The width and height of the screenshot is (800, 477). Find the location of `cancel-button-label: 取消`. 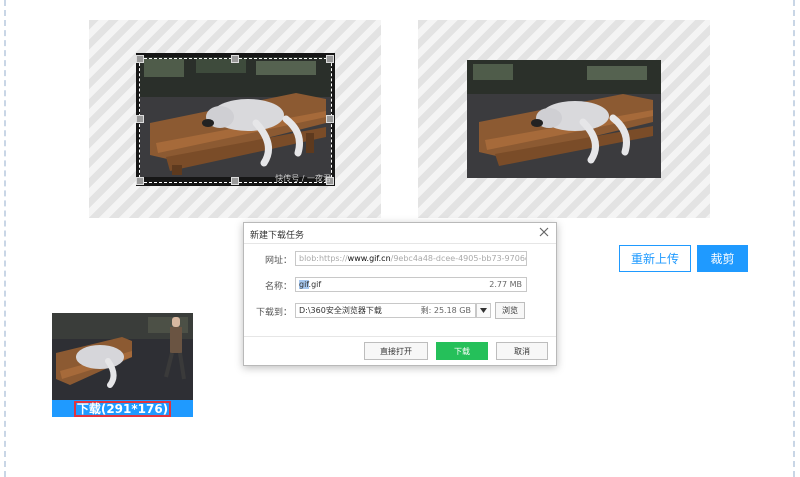

cancel-button-label: 取消 is located at coordinates (522, 351).